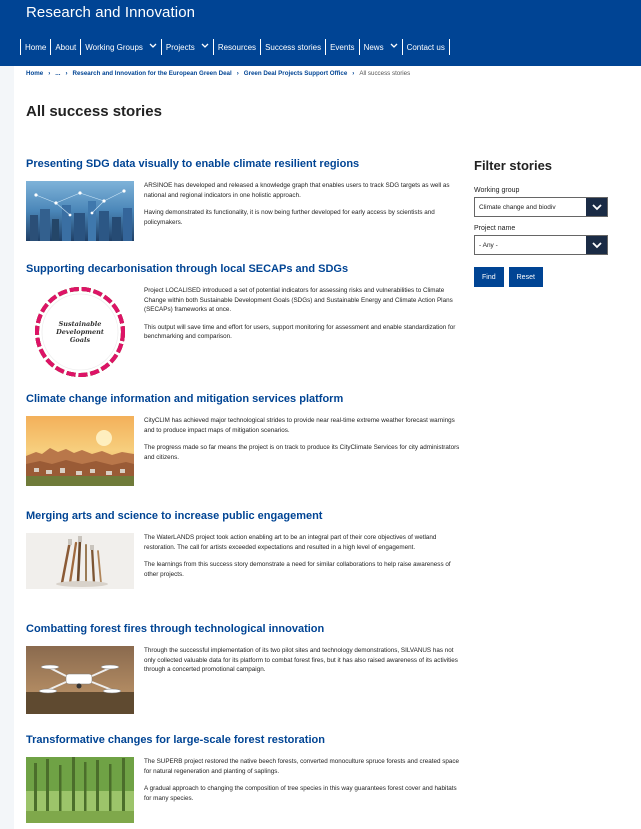 This screenshot has width=641, height=829. Describe the element at coordinates (373, 47) in the screenshot. I see `nav-item-label: News` at that location.